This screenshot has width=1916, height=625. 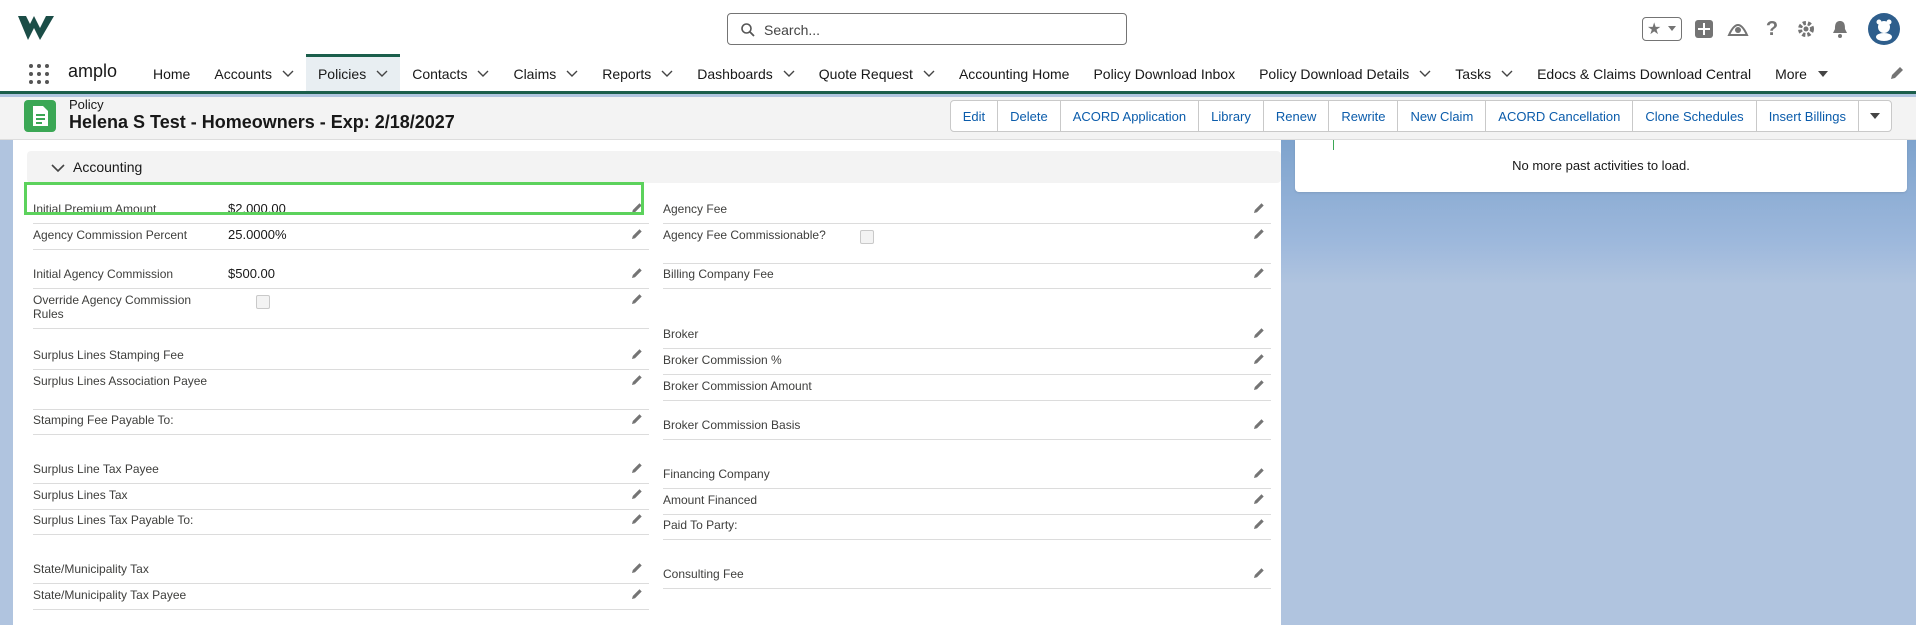 What do you see at coordinates (735, 74) in the screenshot?
I see `nav-item-label: Dashboards` at bounding box center [735, 74].